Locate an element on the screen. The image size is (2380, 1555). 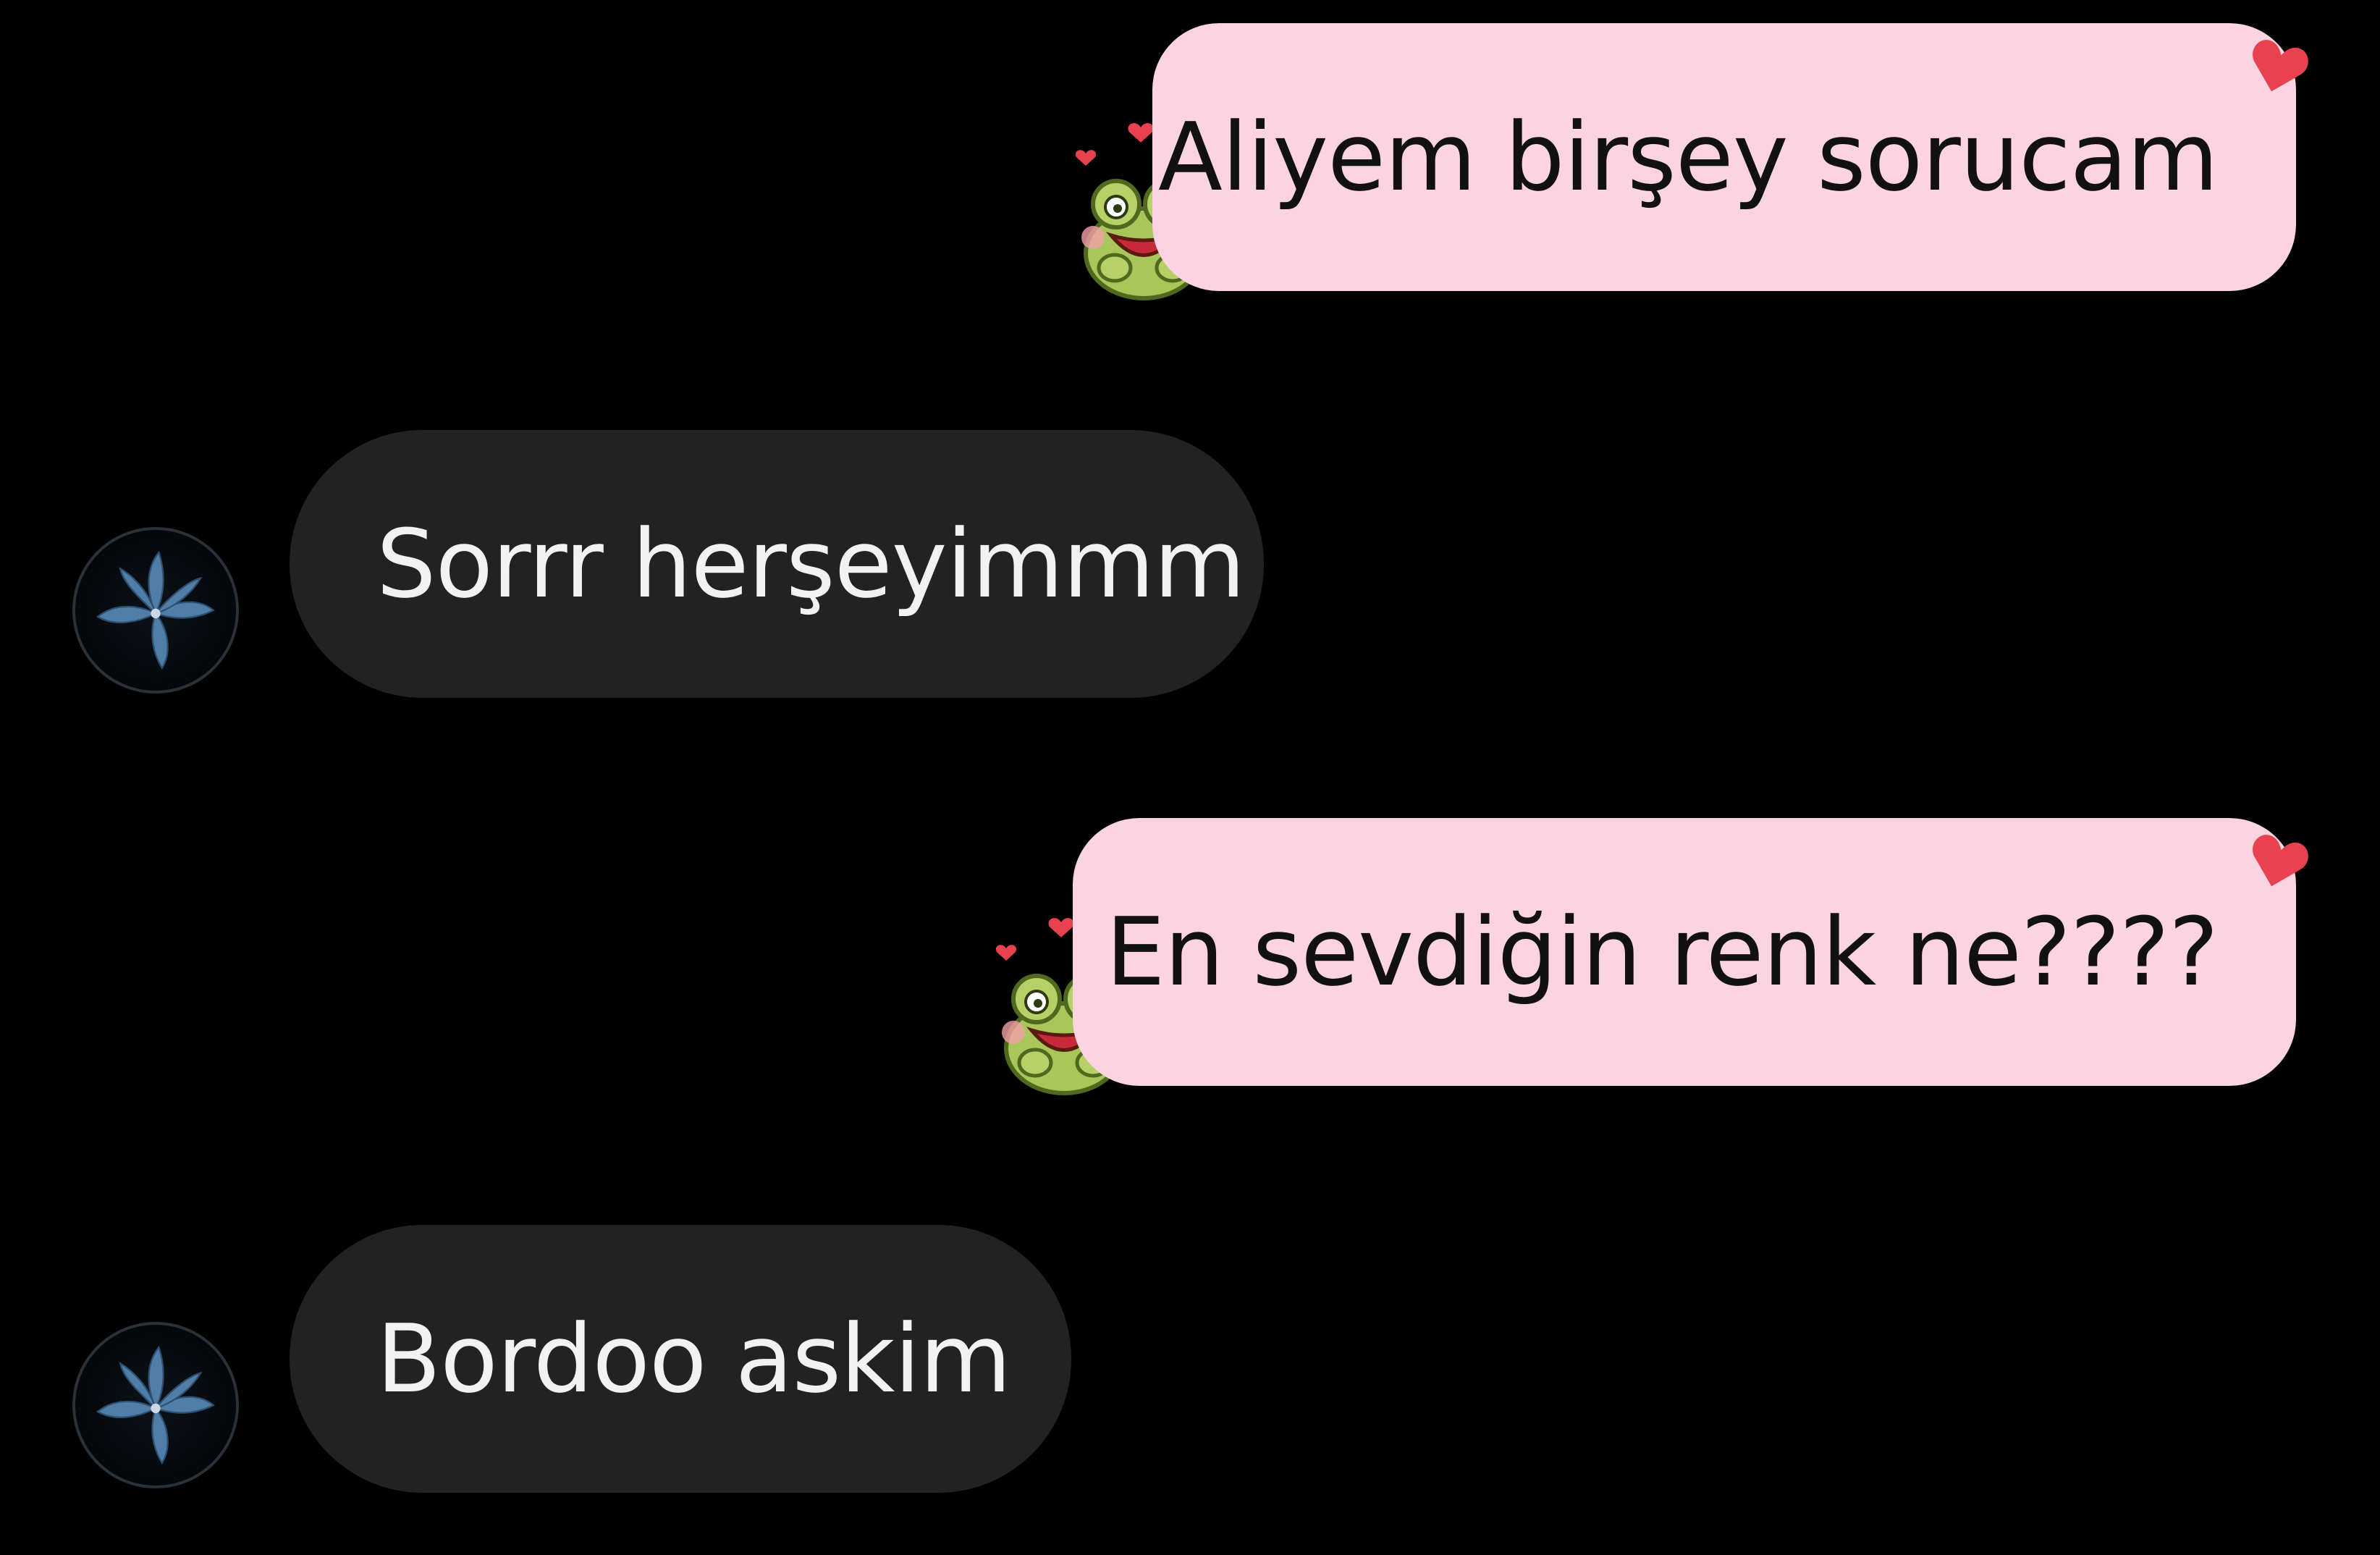
message-bubble-outgoing: Aliyem birşey sorucam is located at coordinates (1724, 157).